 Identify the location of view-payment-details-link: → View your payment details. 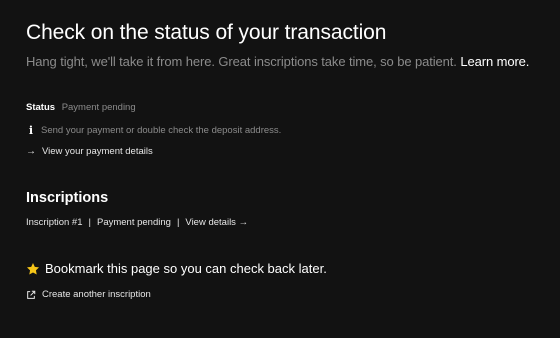
(89, 151).